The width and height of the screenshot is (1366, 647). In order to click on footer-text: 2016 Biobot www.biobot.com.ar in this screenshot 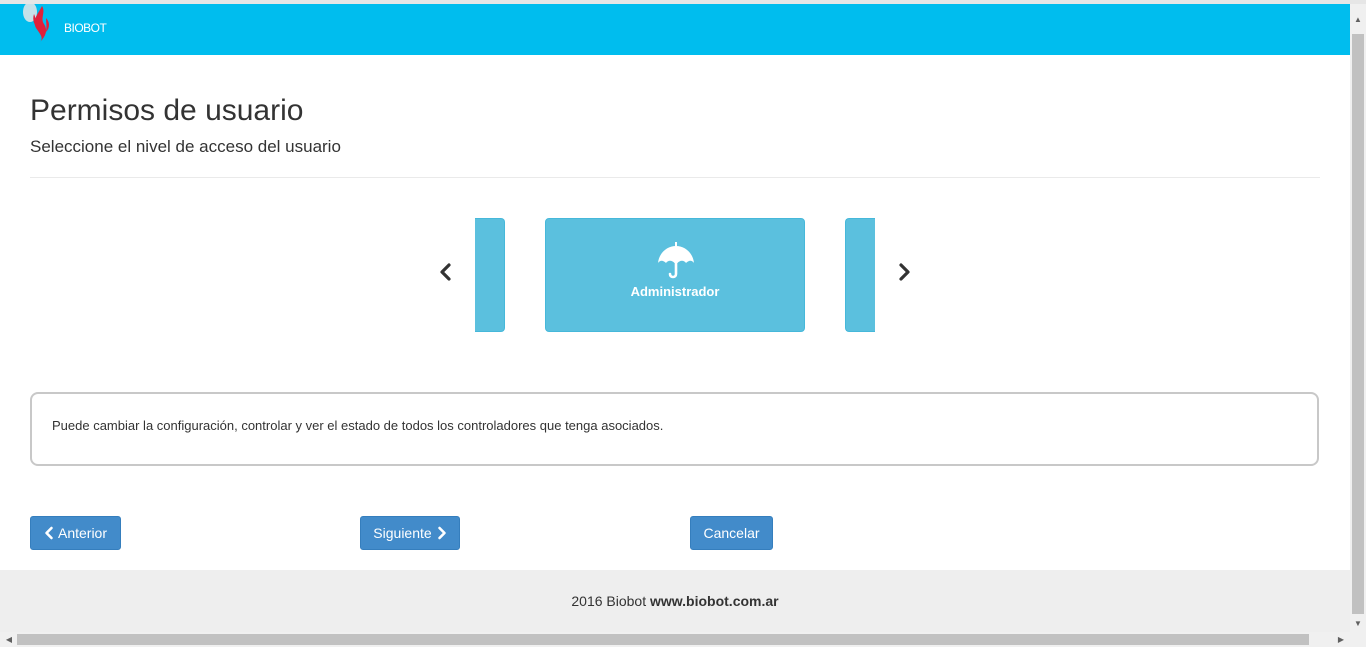, I will do `click(675, 601)`.